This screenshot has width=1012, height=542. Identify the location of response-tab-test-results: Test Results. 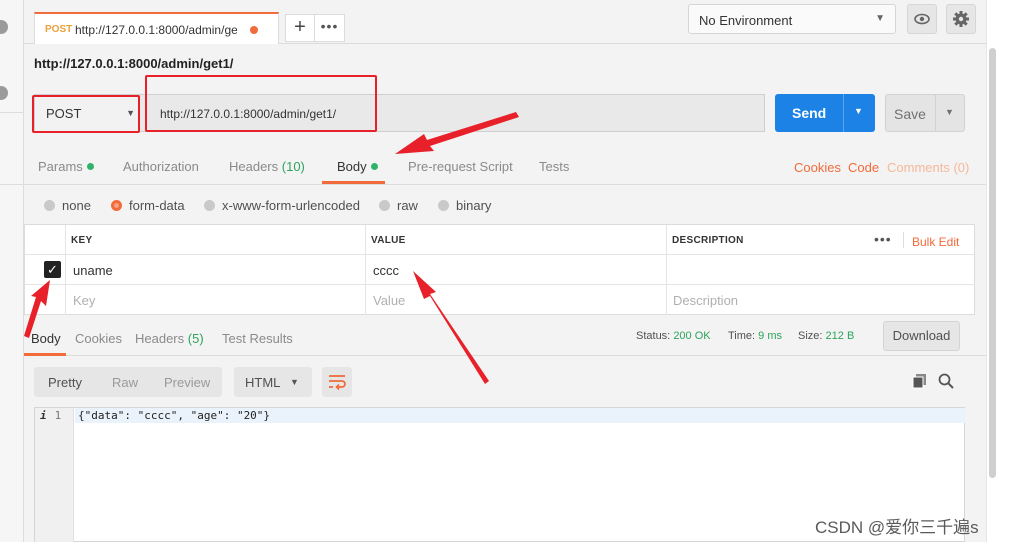
(257, 338).